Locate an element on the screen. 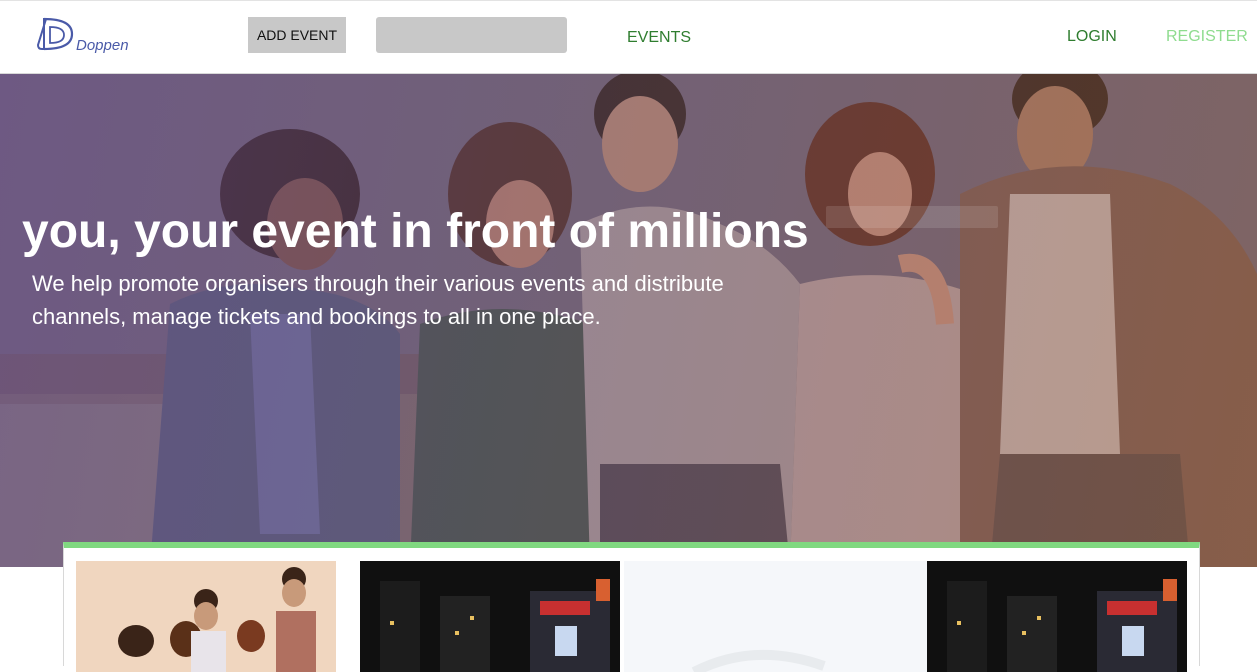 The width and height of the screenshot is (1257, 672). logo-text: Doppen is located at coordinates (102, 45).